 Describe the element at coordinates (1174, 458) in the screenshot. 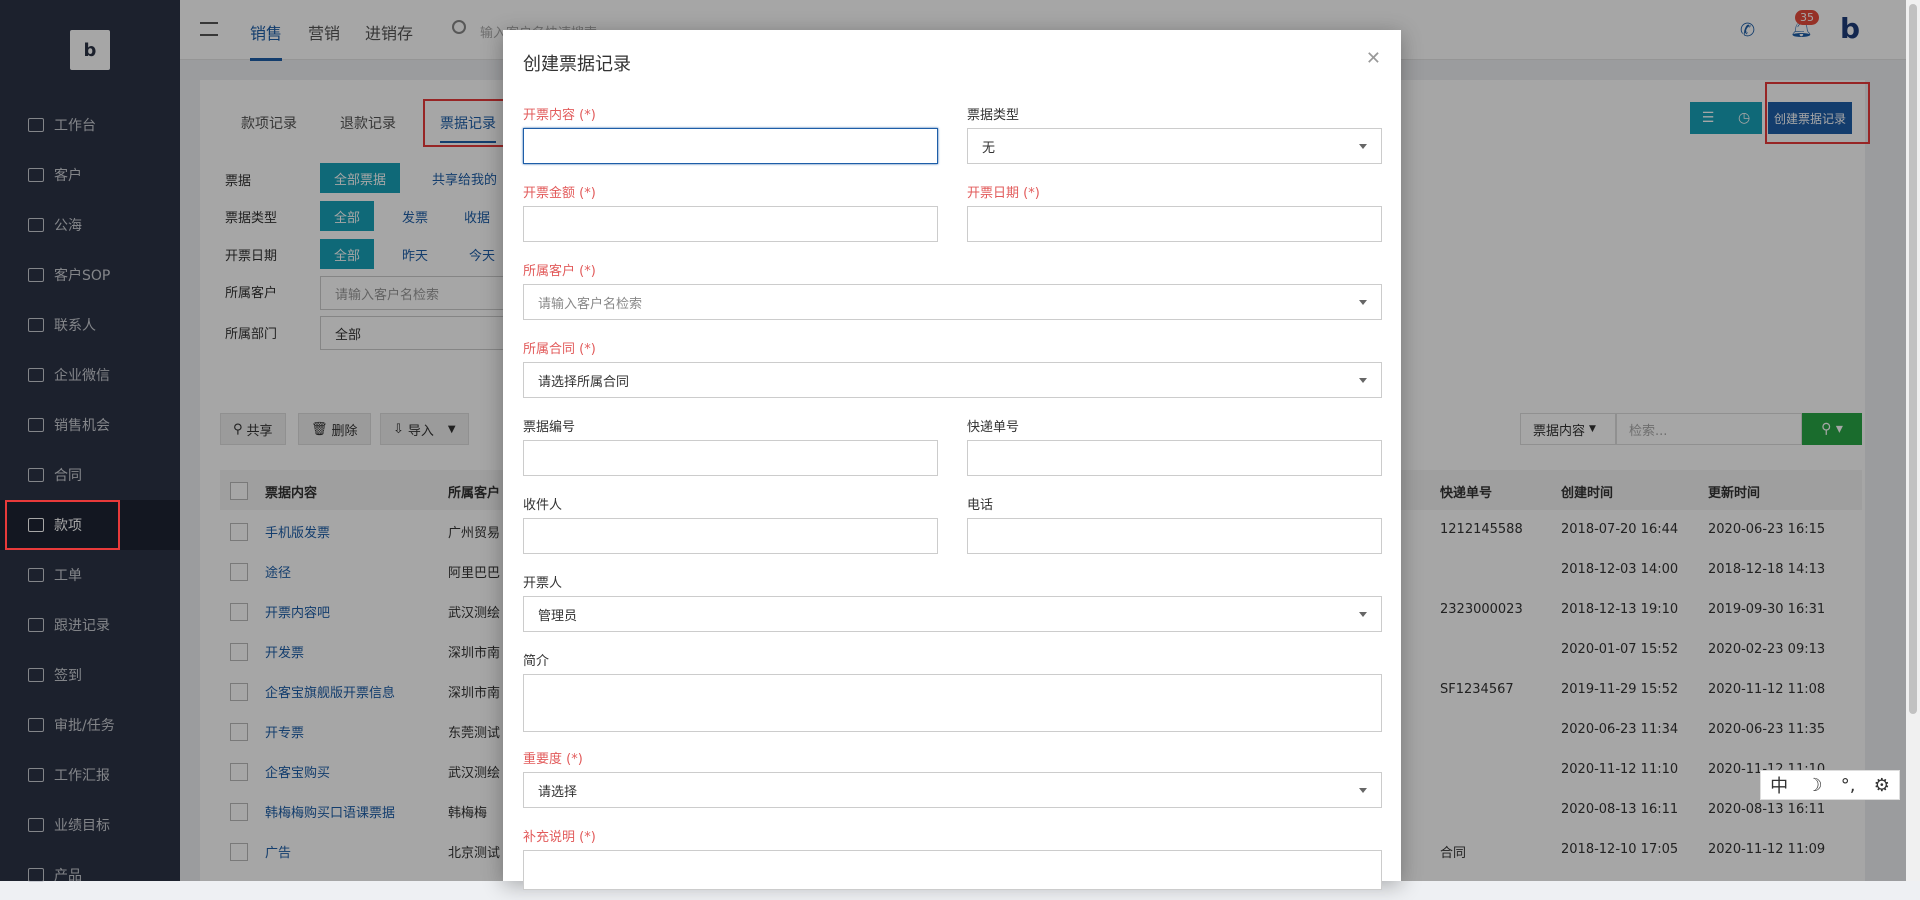

I see `express-input` at that location.